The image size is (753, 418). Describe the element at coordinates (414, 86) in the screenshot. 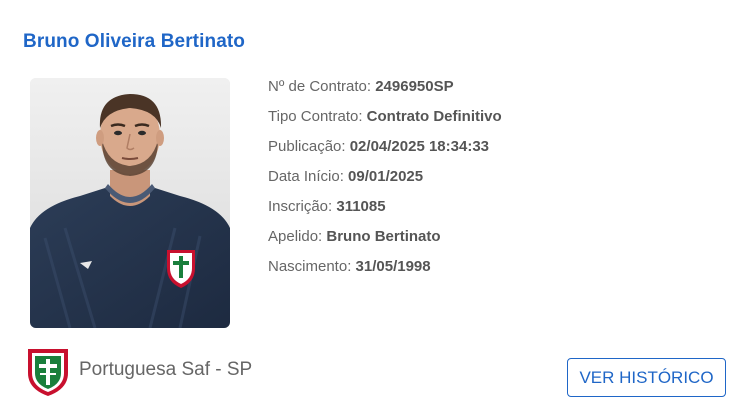

I see `detail-value: 2496950SP` at that location.